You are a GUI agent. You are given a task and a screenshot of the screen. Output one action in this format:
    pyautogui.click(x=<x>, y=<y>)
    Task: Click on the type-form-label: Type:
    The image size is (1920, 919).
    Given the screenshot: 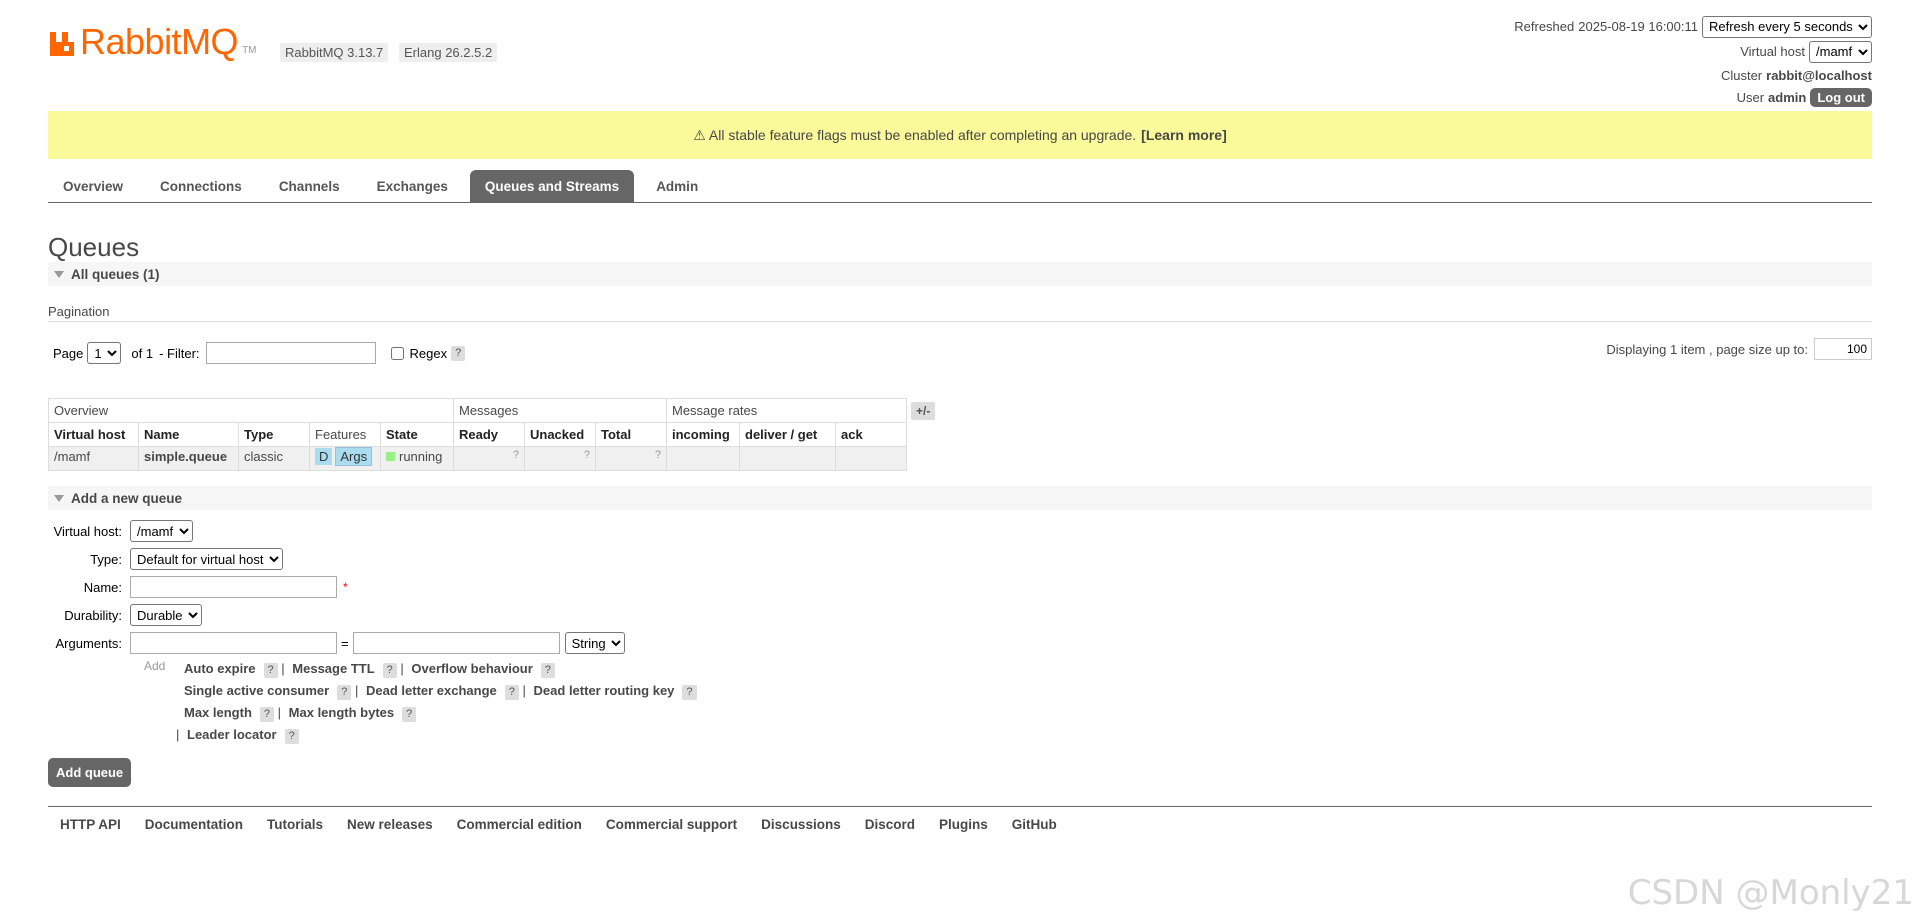 What is the action you would take?
    pyautogui.click(x=106, y=559)
    